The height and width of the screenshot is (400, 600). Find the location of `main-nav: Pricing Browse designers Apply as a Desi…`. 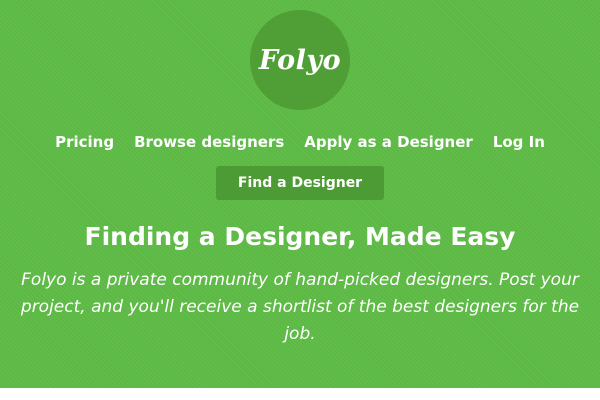

main-nav: Pricing Browse designers Apply as a Desi… is located at coordinates (300, 142).